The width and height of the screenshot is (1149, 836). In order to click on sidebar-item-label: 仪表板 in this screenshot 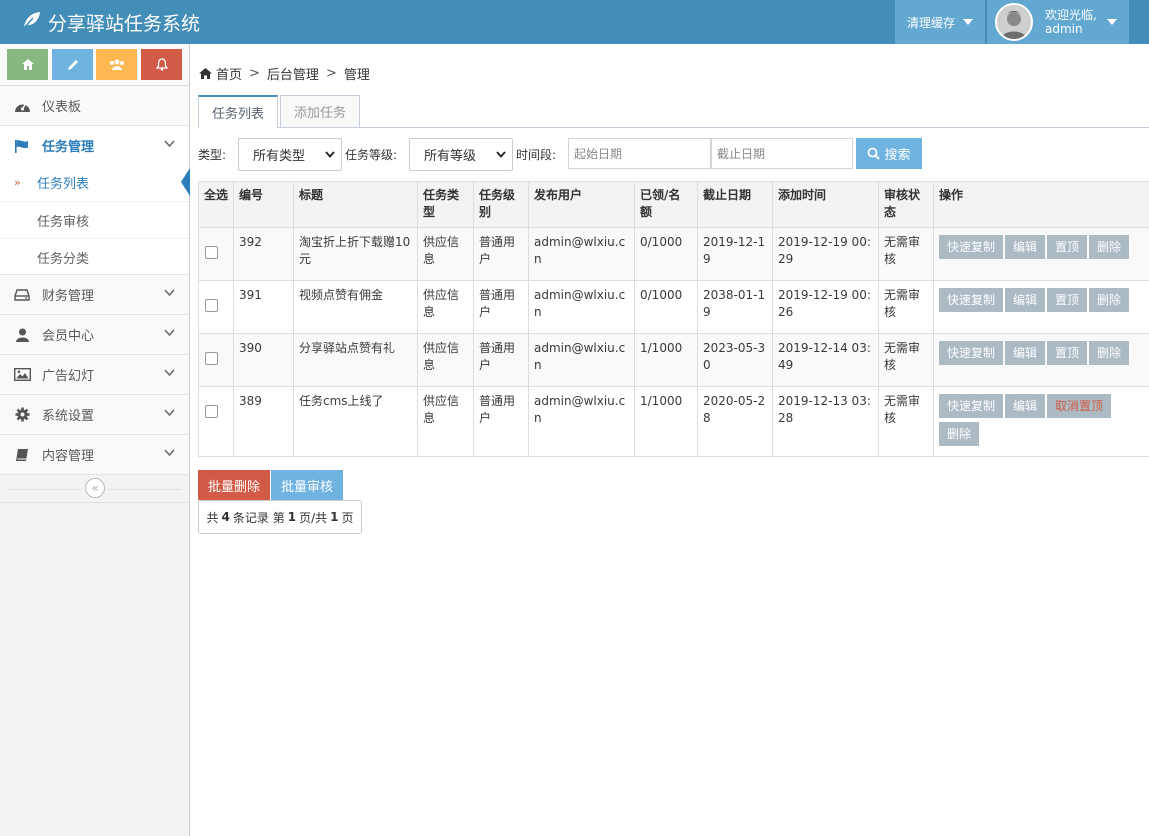, I will do `click(62, 107)`.